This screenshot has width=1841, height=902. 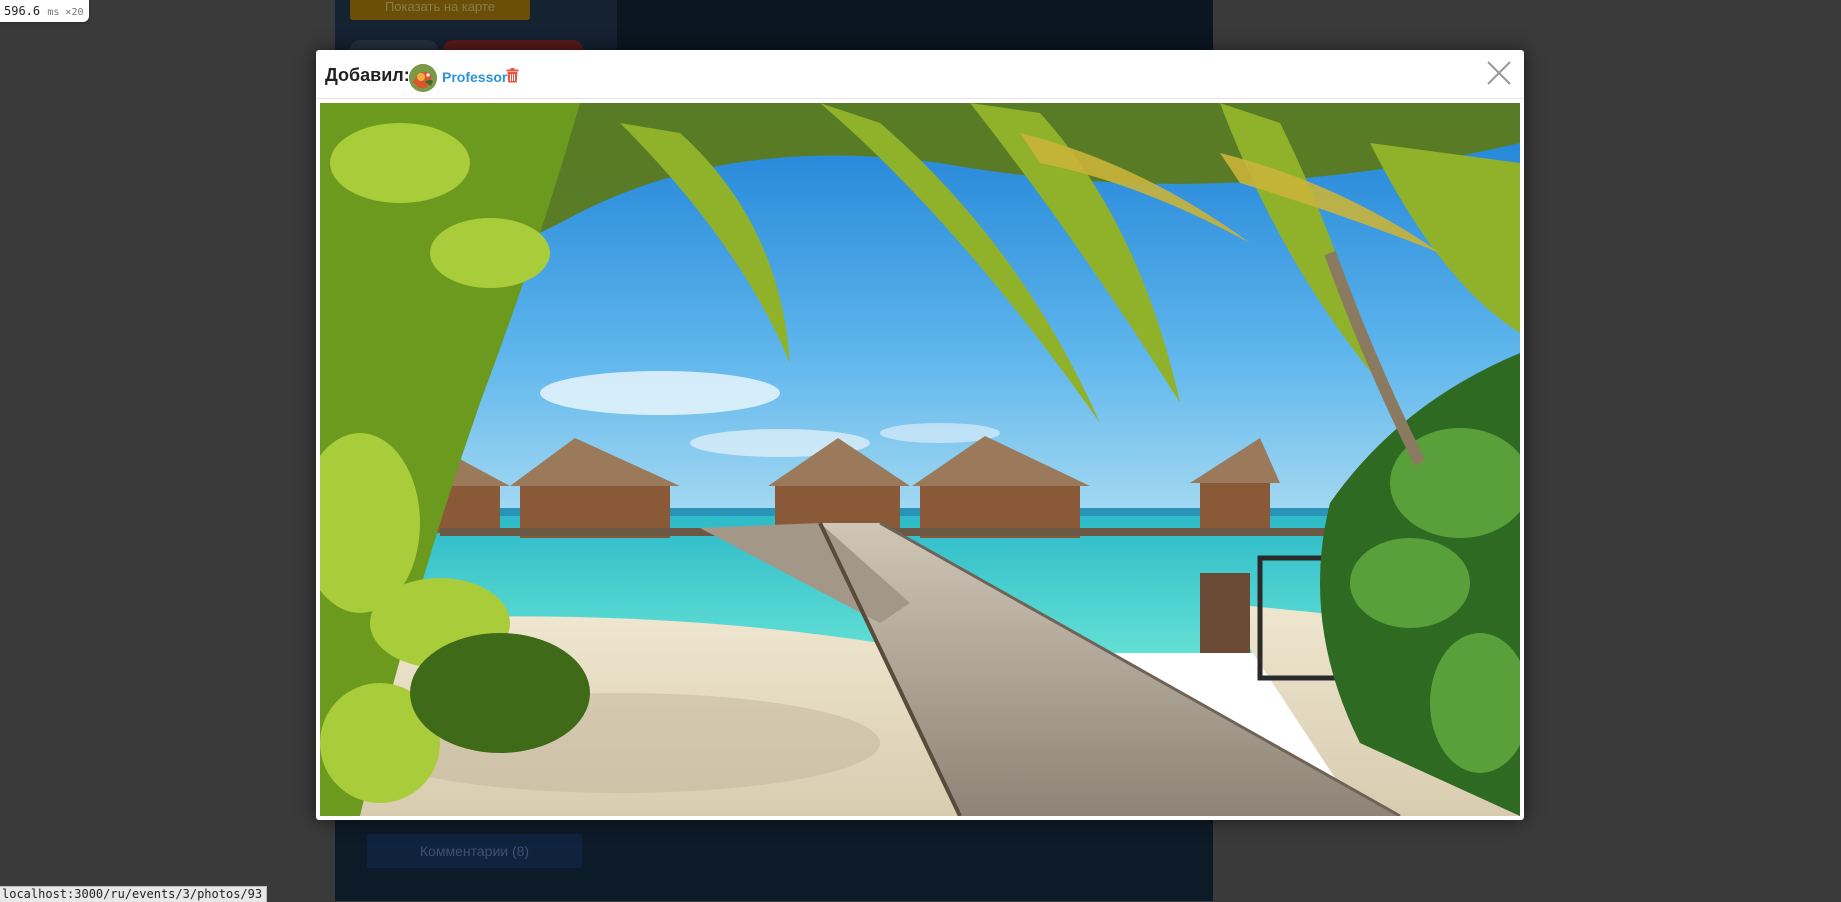 I want to click on show-on-map-button: Показать на карте, so click(x=440, y=10).